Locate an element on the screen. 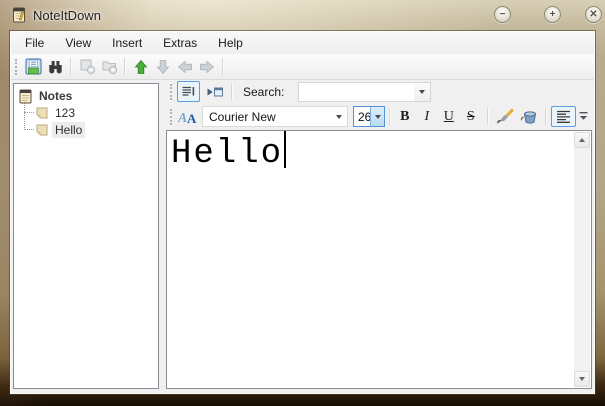  close-button: ✕ is located at coordinates (593, 14).